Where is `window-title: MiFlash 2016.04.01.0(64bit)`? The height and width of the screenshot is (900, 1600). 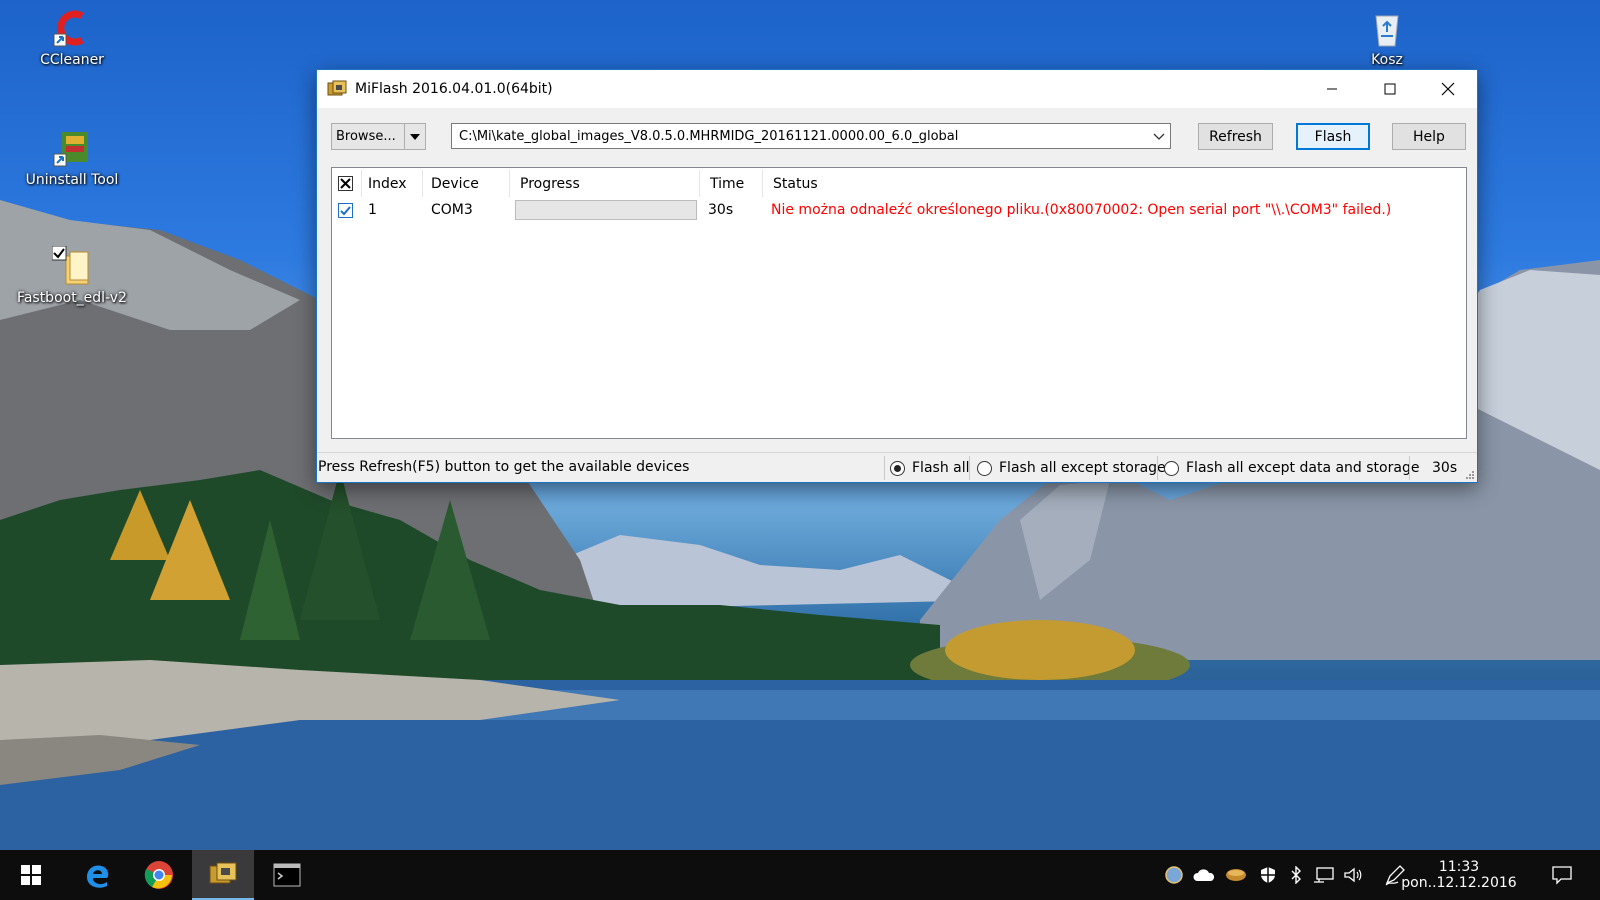
window-title: MiFlash 2016.04.01.0(64bit) is located at coordinates (454, 89).